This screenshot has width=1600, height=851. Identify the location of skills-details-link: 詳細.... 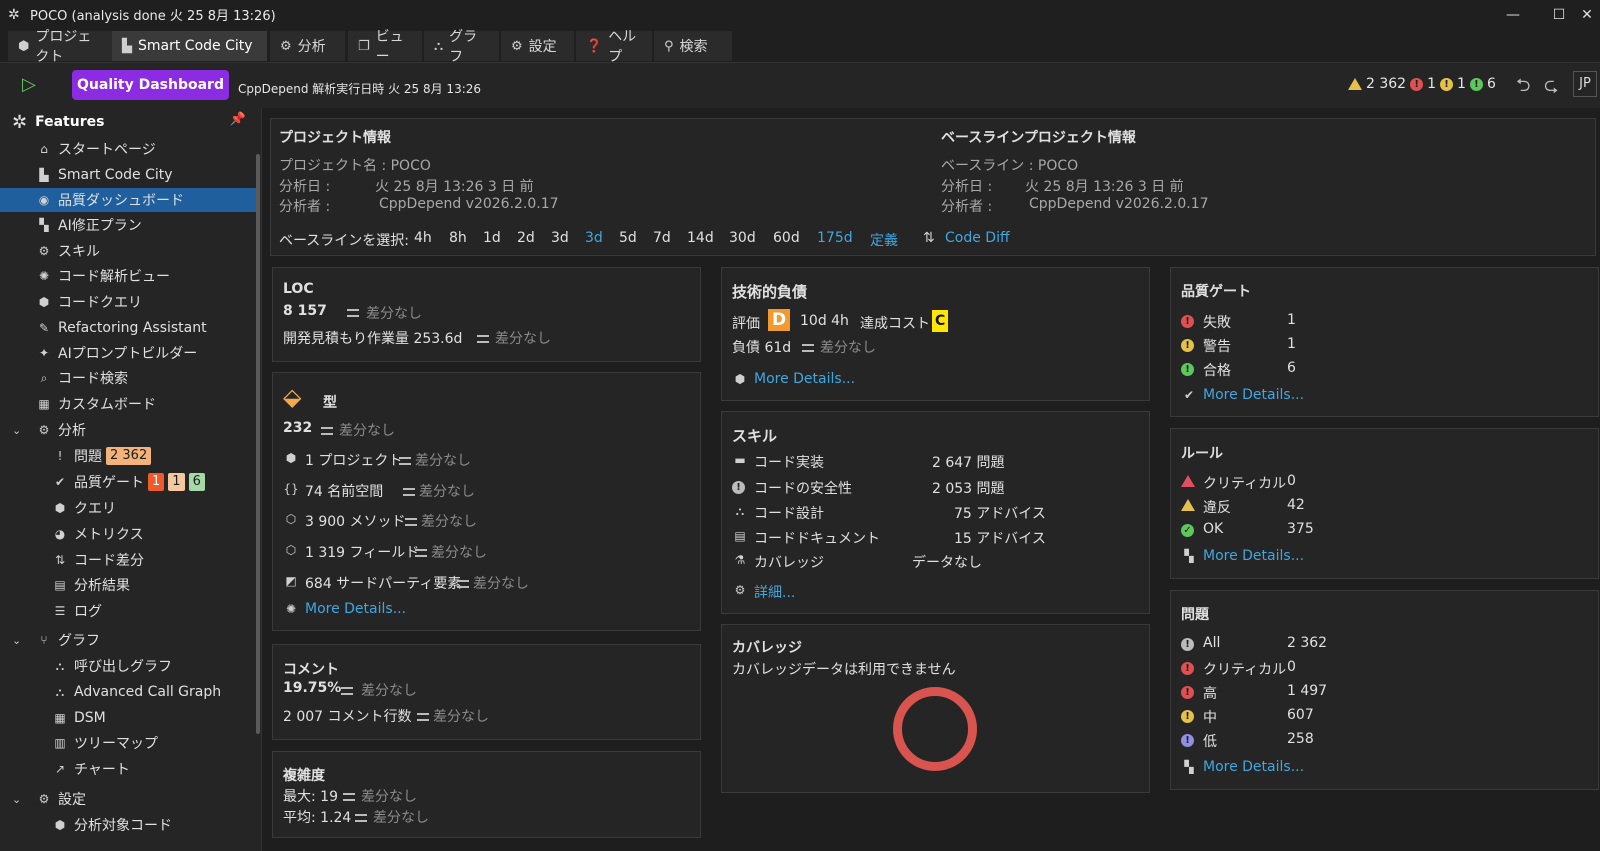
(774, 592).